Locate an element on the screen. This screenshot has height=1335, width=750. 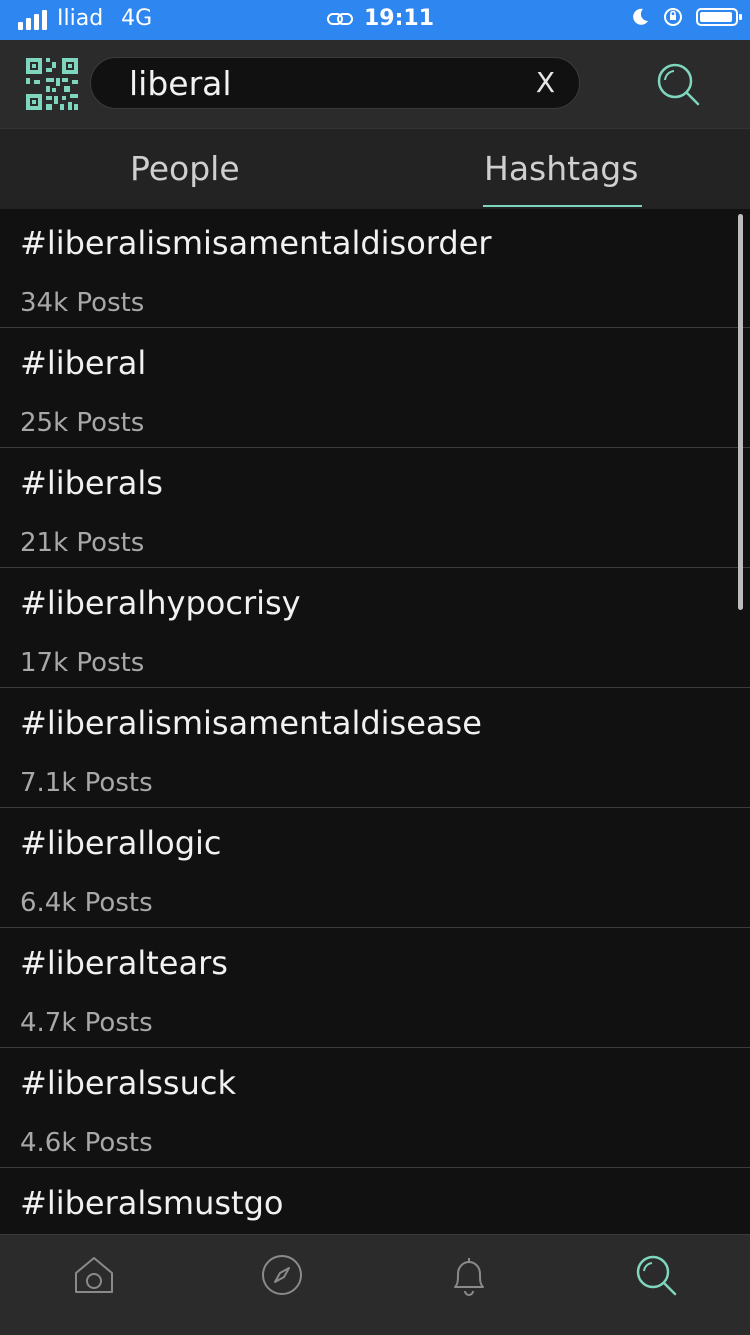
post-count: 34k Posts is located at coordinates (82, 303).